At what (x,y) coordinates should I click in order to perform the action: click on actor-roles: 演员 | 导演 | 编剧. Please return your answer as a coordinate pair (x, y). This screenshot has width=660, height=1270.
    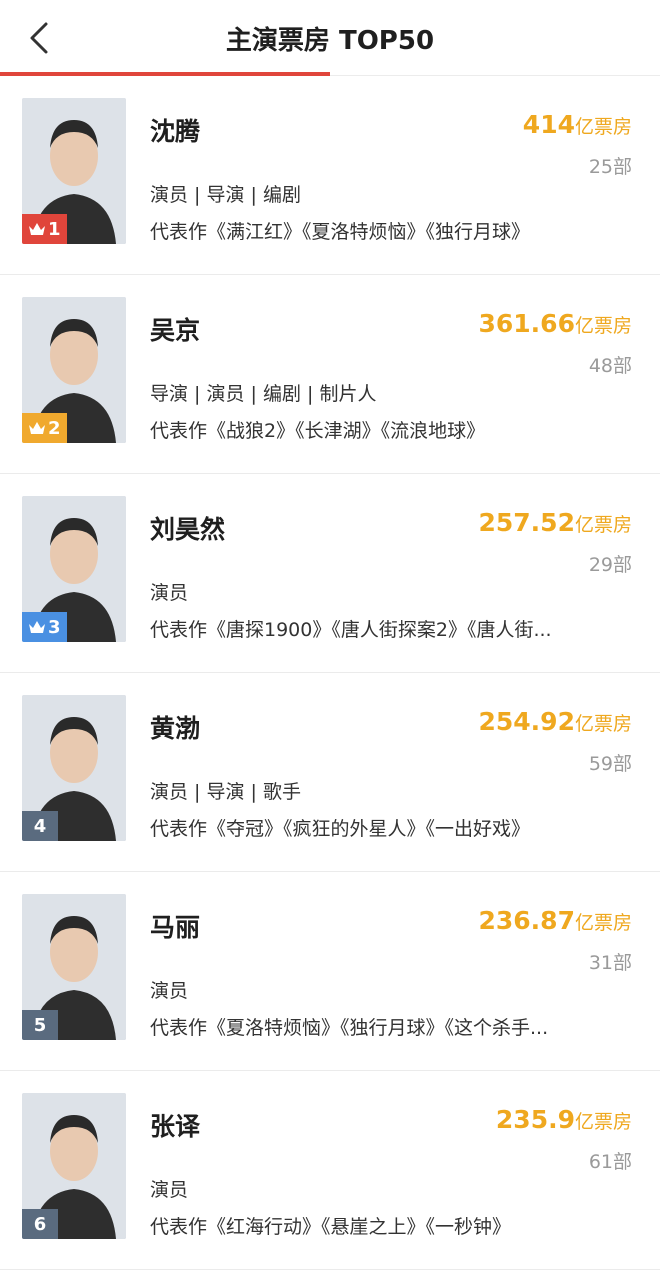
    Looking at the image, I should click on (225, 195).